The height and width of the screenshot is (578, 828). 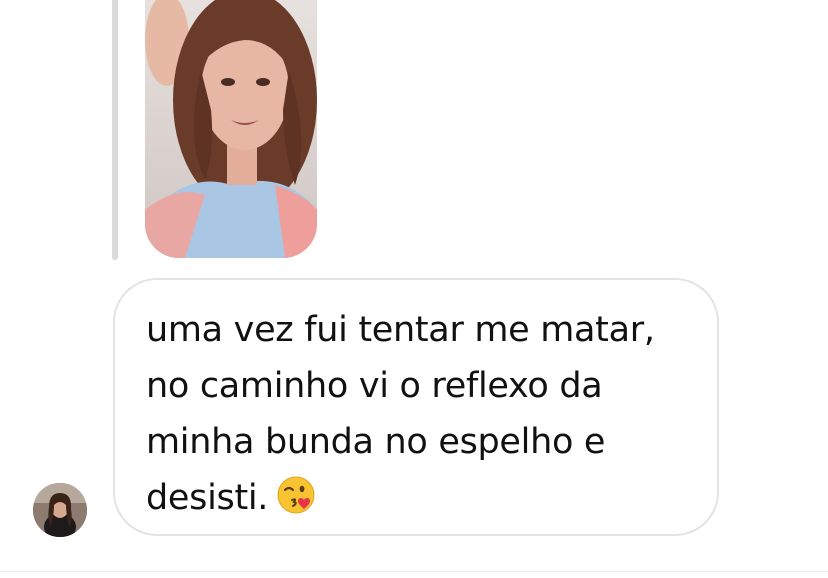 I want to click on reply-indicator-line, so click(x=115, y=130).